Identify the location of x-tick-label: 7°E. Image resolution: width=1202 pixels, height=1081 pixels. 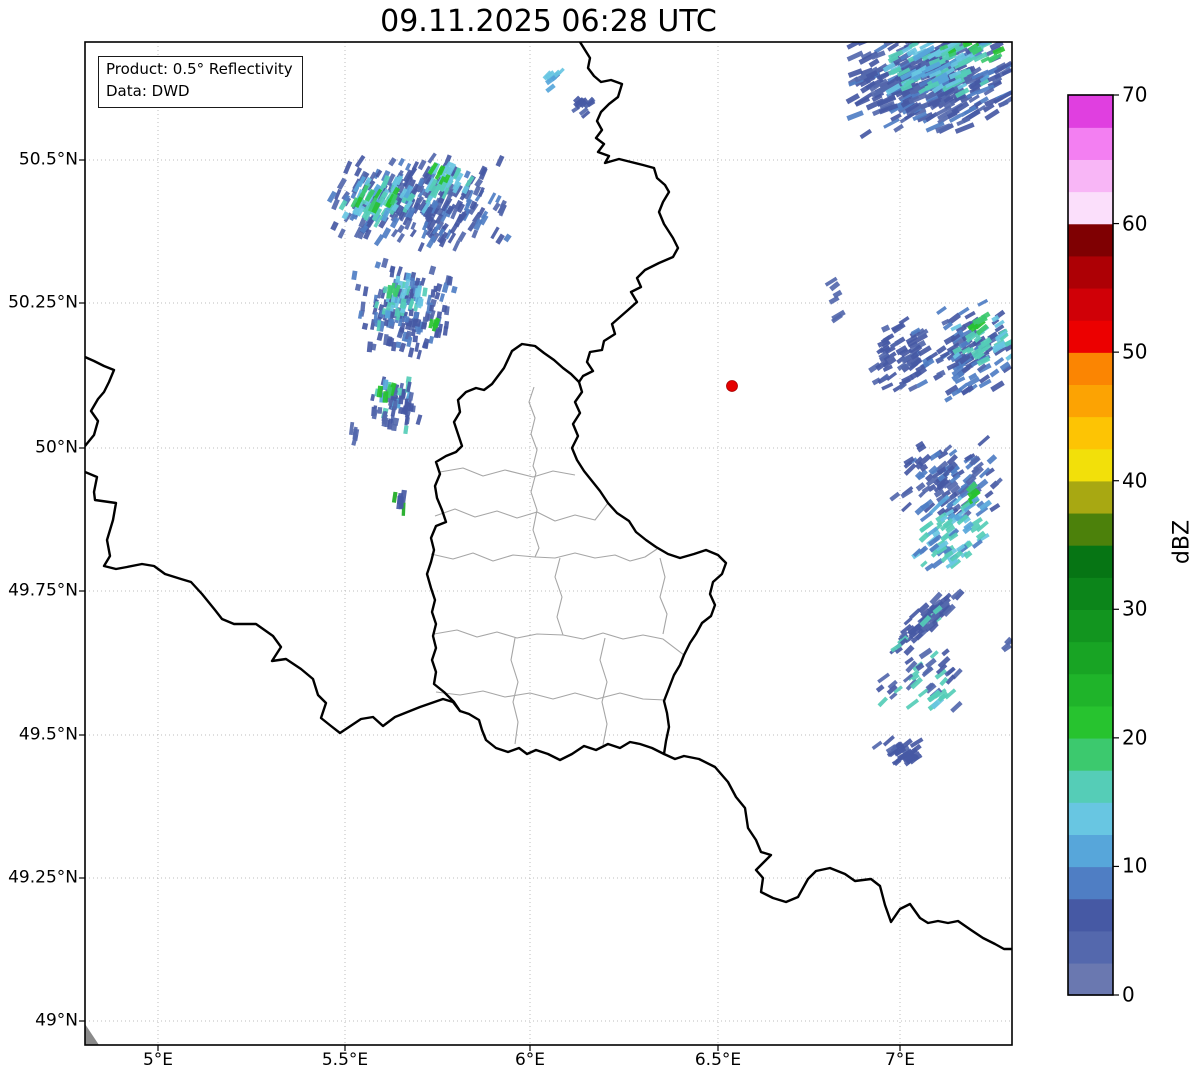
(900, 1060).